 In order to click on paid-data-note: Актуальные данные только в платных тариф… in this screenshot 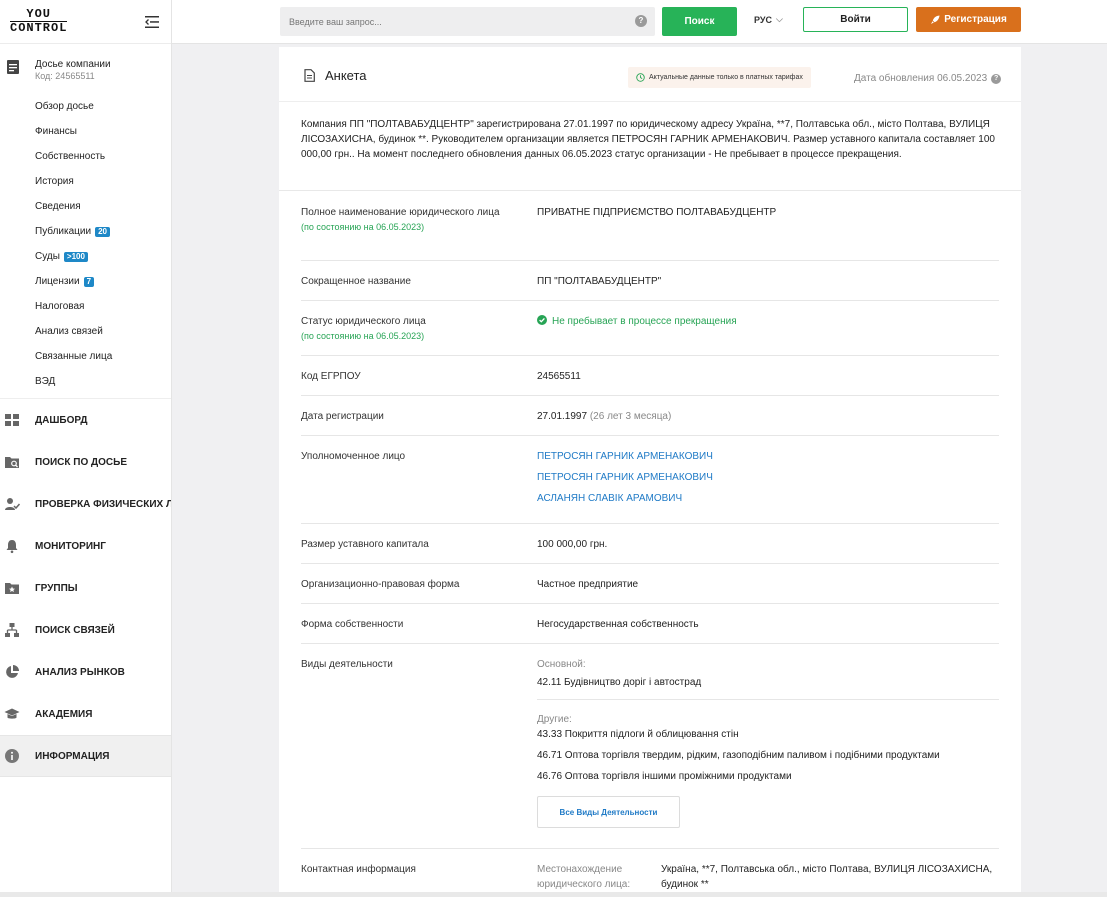, I will do `click(719, 77)`.